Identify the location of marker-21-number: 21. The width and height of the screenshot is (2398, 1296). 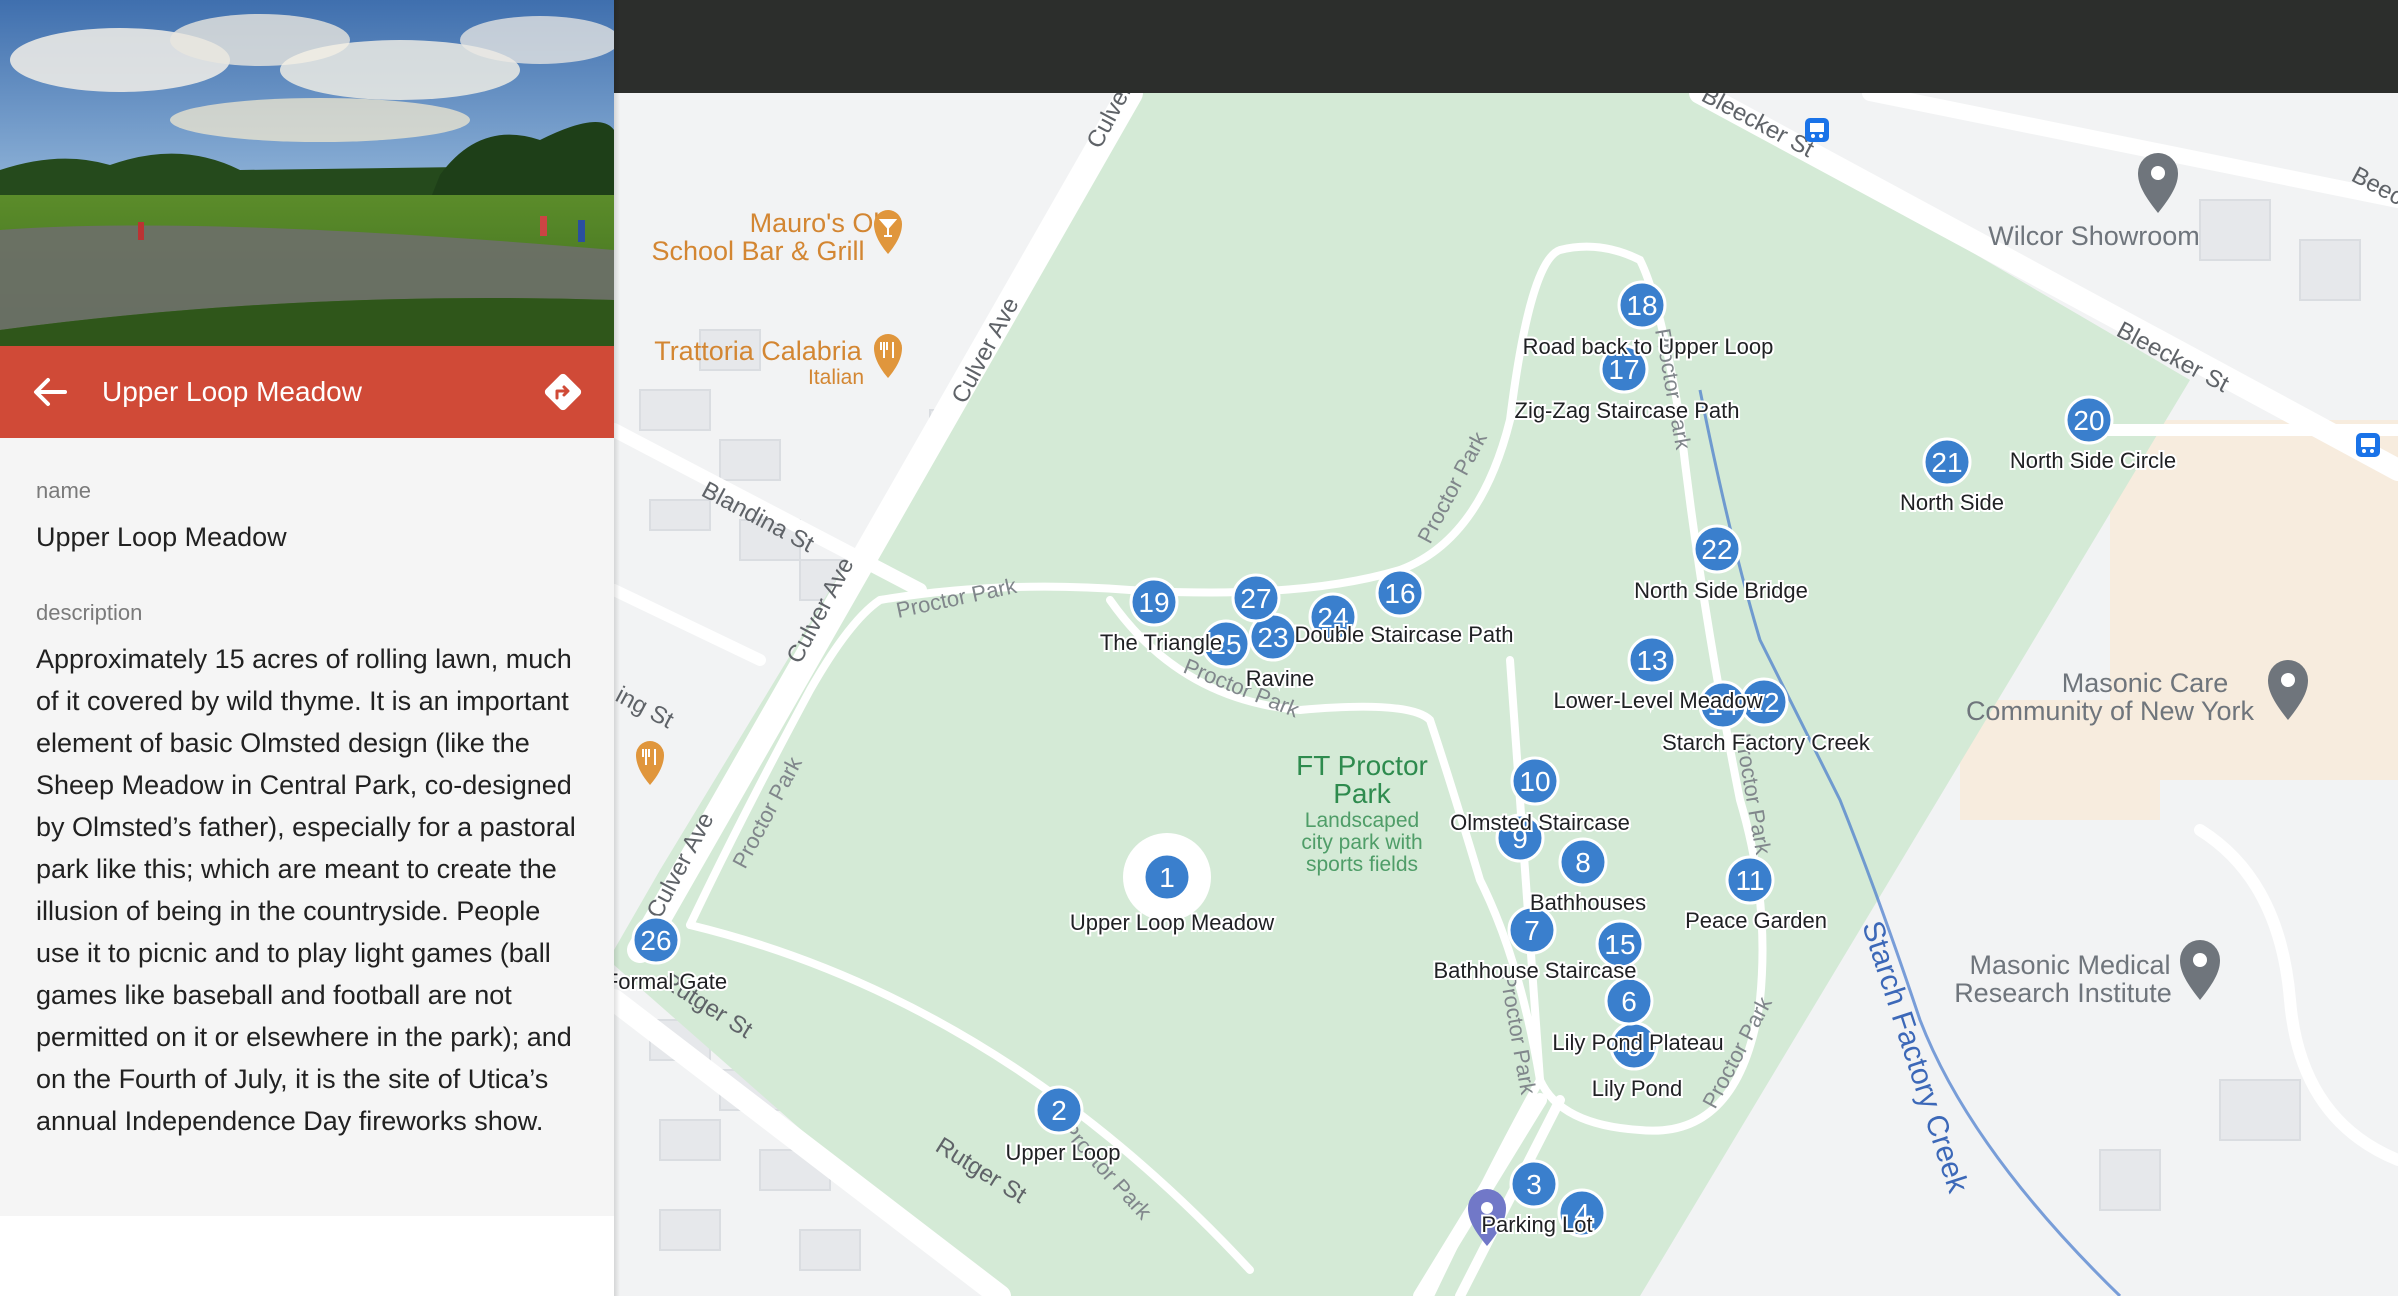
(1946, 462).